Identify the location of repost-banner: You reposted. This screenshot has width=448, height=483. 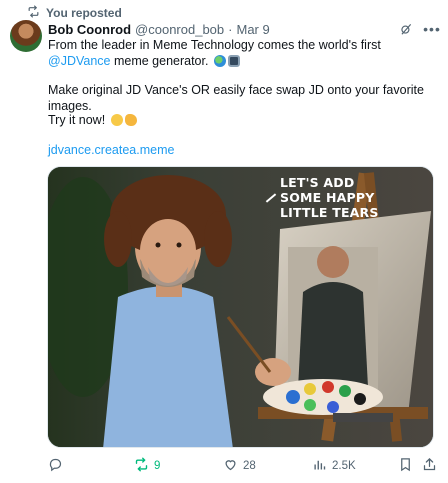
(74, 13).